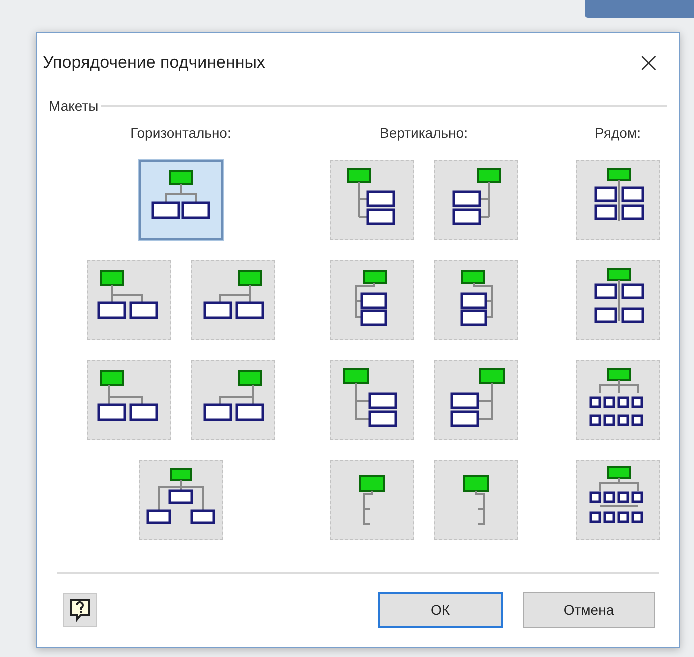  Describe the element at coordinates (440, 610) in the screenshot. I see `dialog-button: ОК` at that location.